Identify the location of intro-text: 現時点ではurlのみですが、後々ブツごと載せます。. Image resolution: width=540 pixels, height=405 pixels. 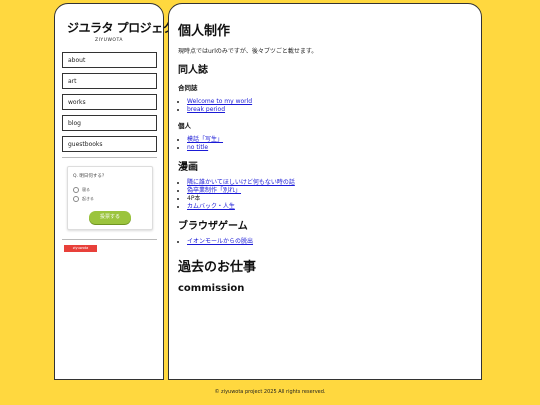
(248, 51).